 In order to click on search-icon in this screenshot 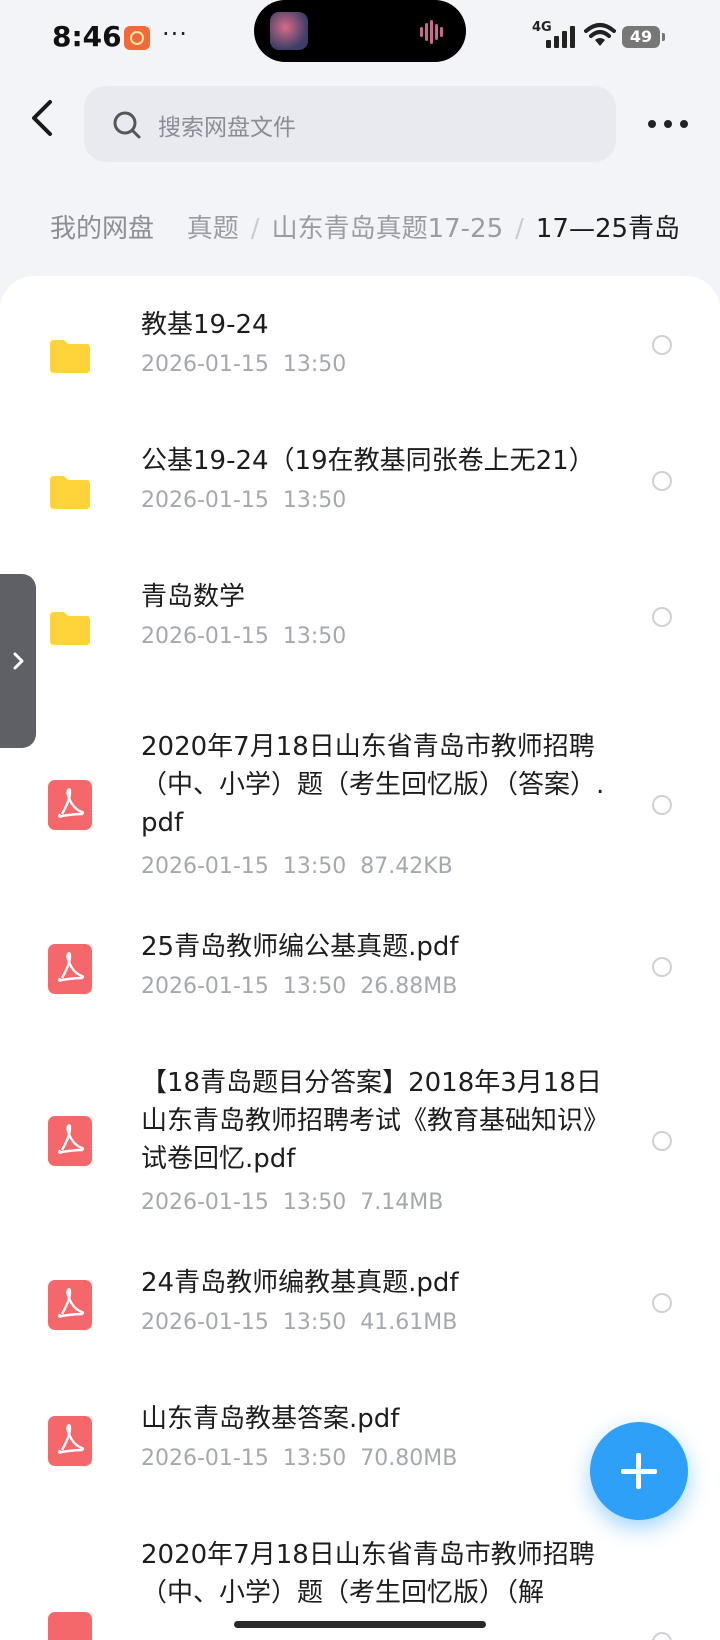, I will do `click(127, 125)`.